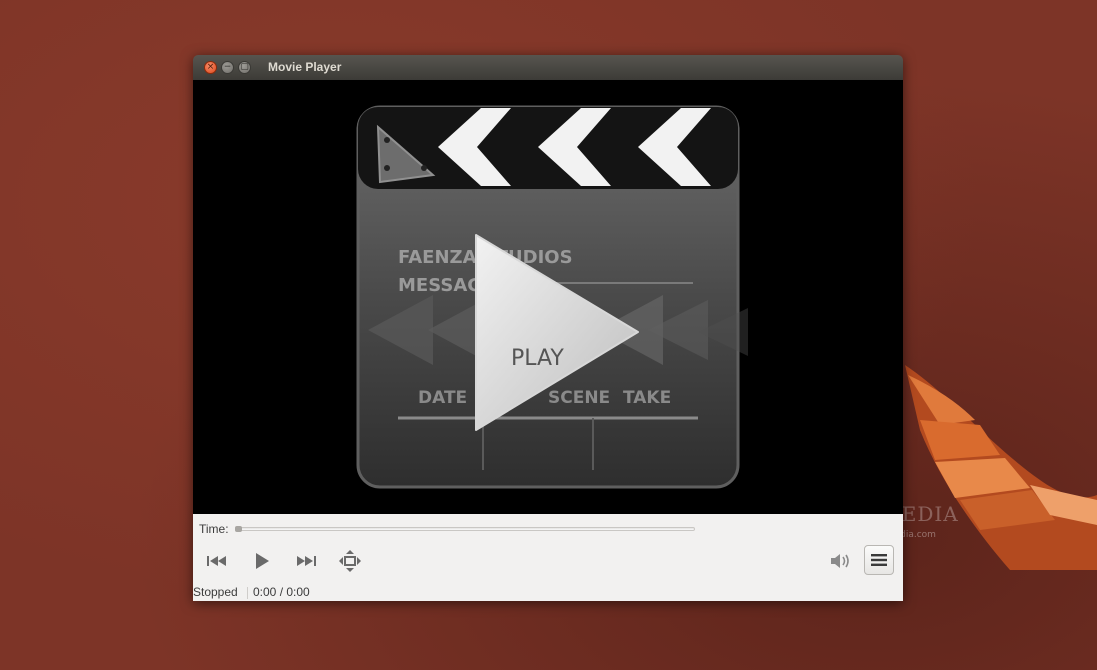  I want to click on speaker-icon, so click(840, 561).